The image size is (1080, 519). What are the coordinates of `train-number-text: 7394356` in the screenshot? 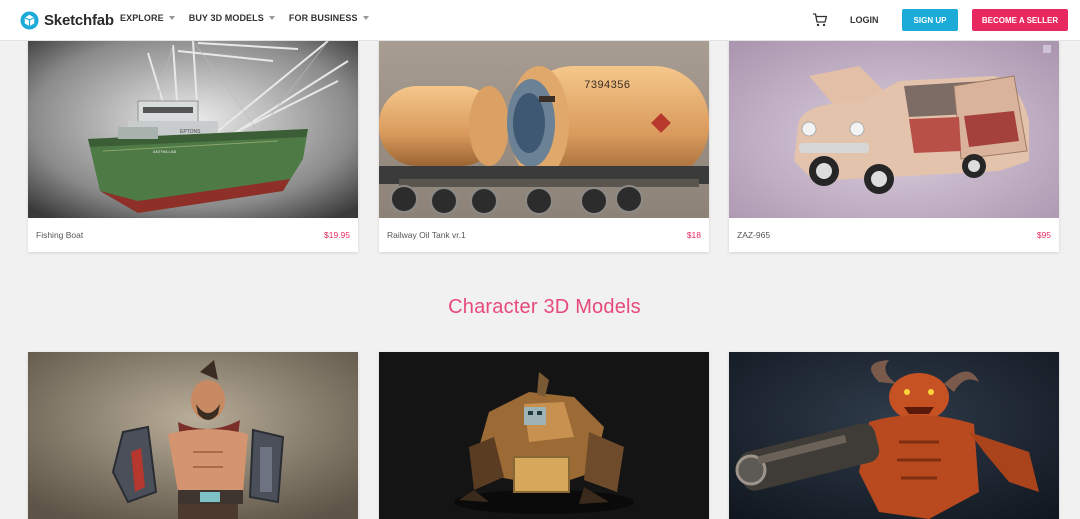 It's located at (607, 86).